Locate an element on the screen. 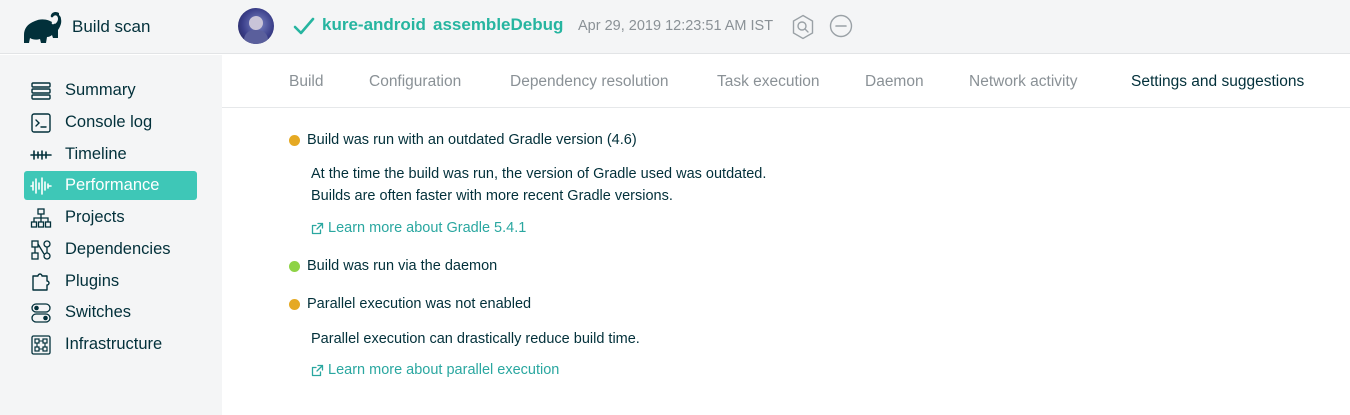 The height and width of the screenshot is (415, 1350). suggestion-title-text: Parallel execution was not enabled is located at coordinates (419, 304).